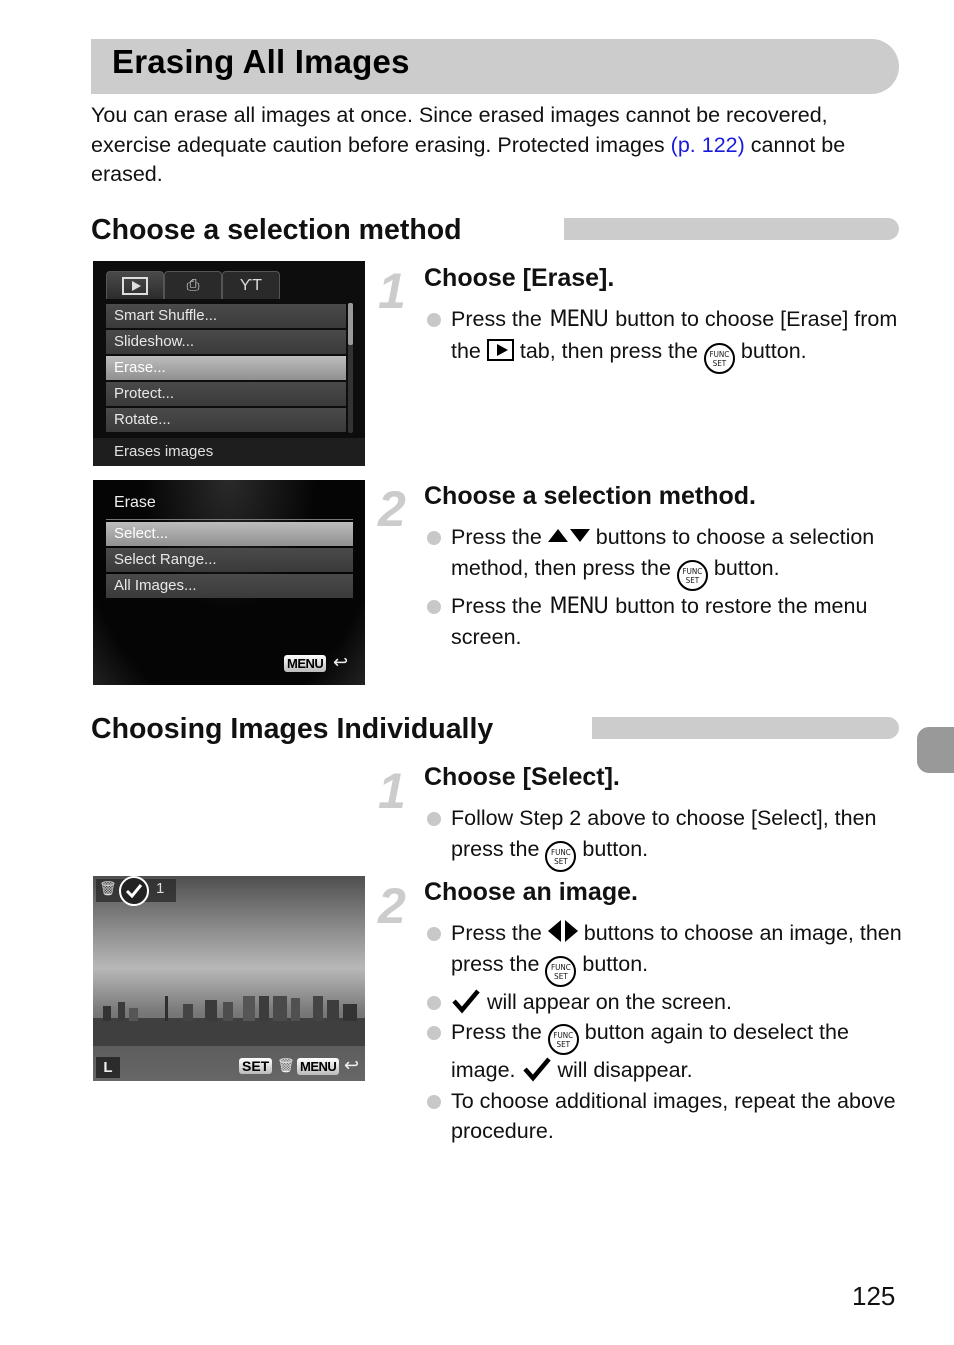 This screenshot has width=954, height=1345. I want to click on selected-check-icon, so click(134, 891).